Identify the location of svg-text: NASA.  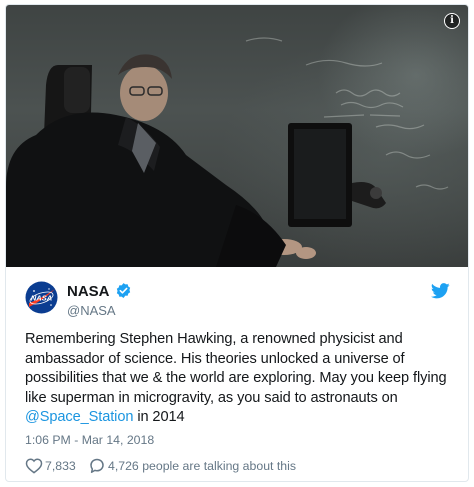
(41, 298).